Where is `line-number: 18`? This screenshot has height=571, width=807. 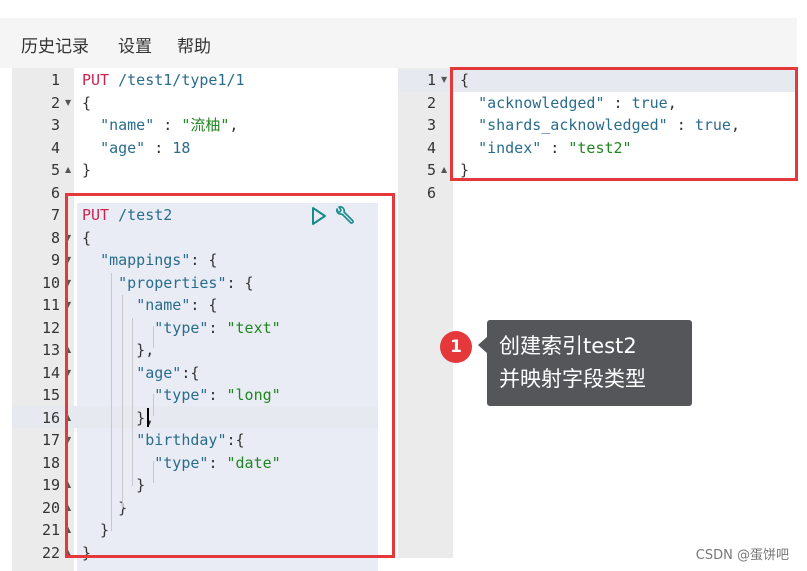 line-number: 18 is located at coordinates (50, 462).